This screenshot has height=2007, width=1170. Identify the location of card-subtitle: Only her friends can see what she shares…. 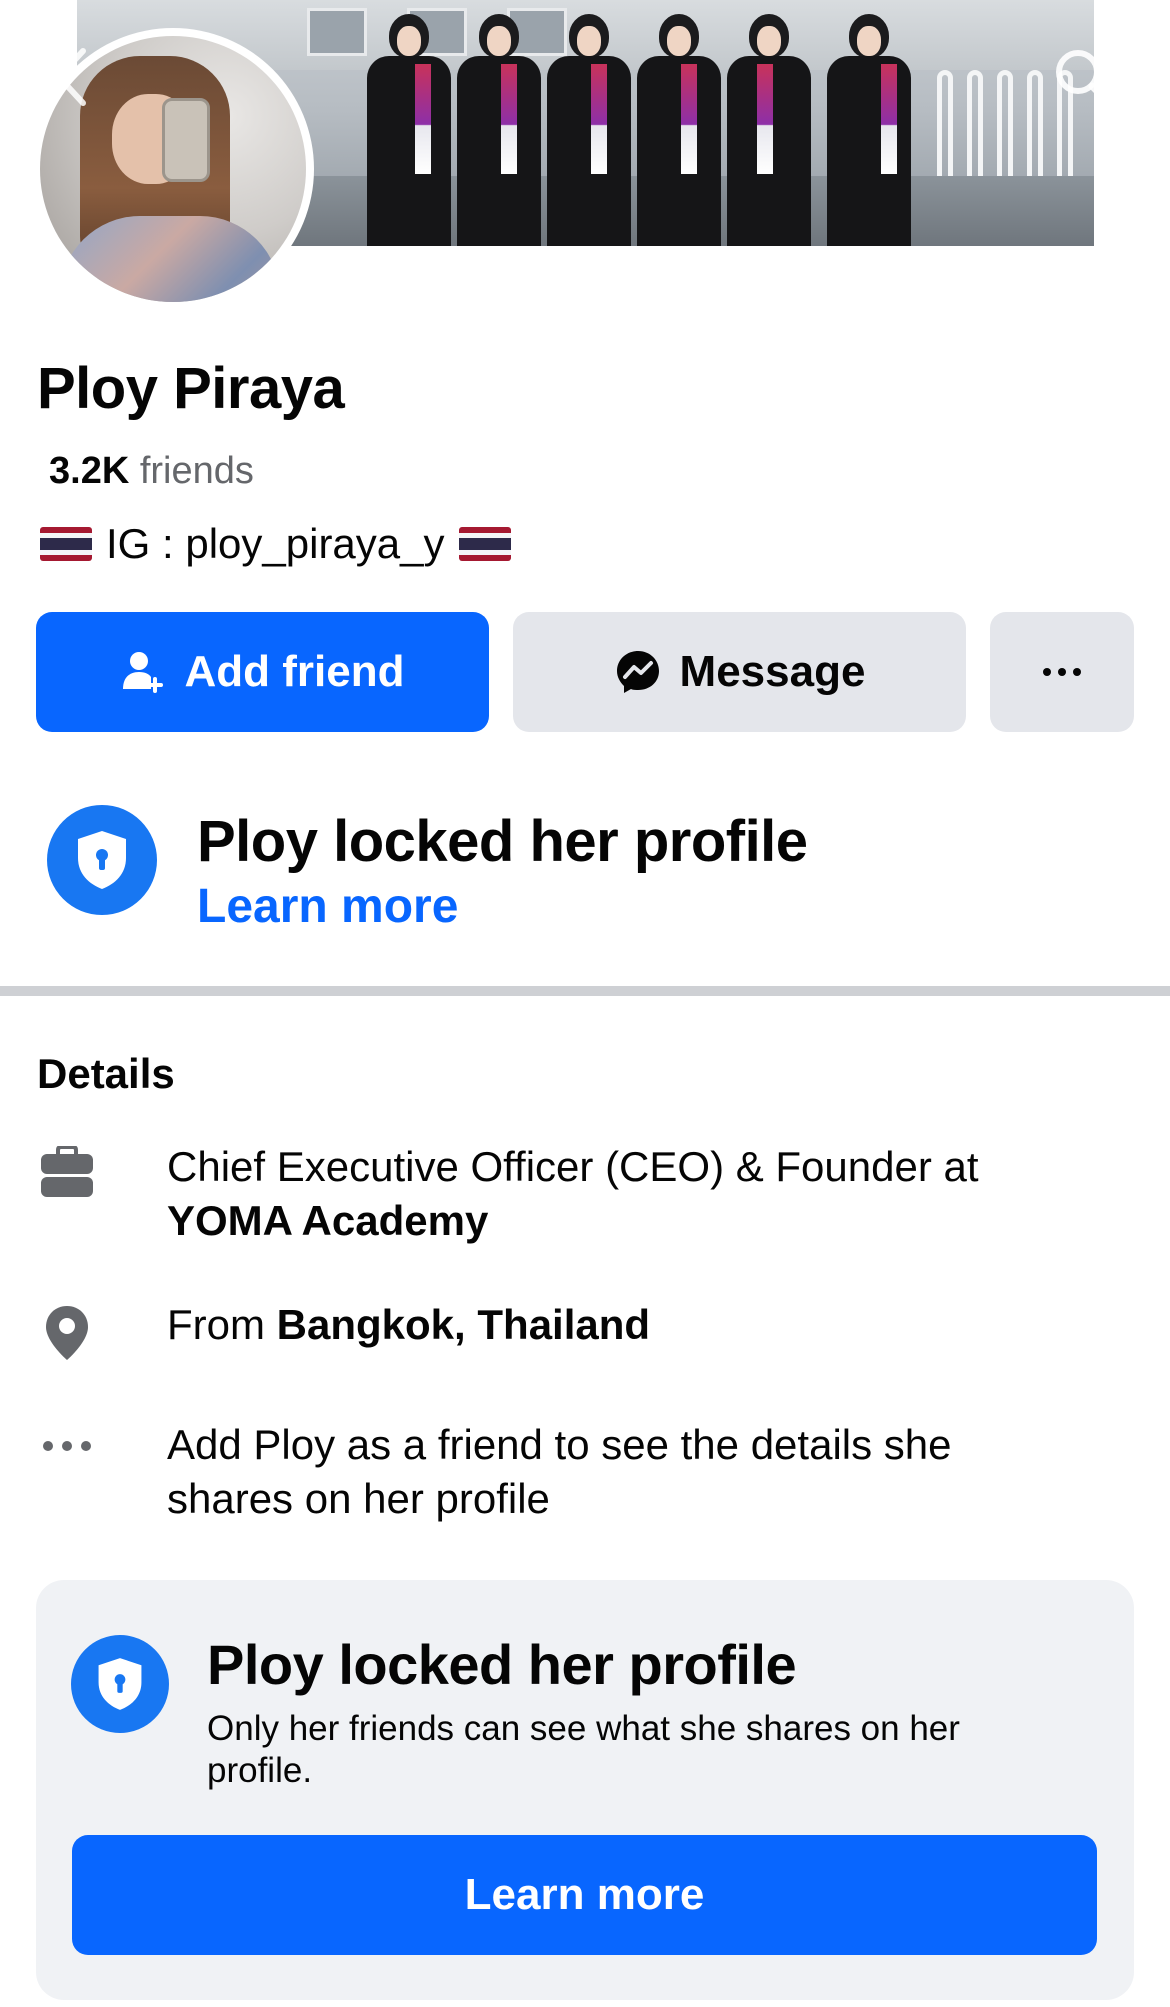
(583, 1749).